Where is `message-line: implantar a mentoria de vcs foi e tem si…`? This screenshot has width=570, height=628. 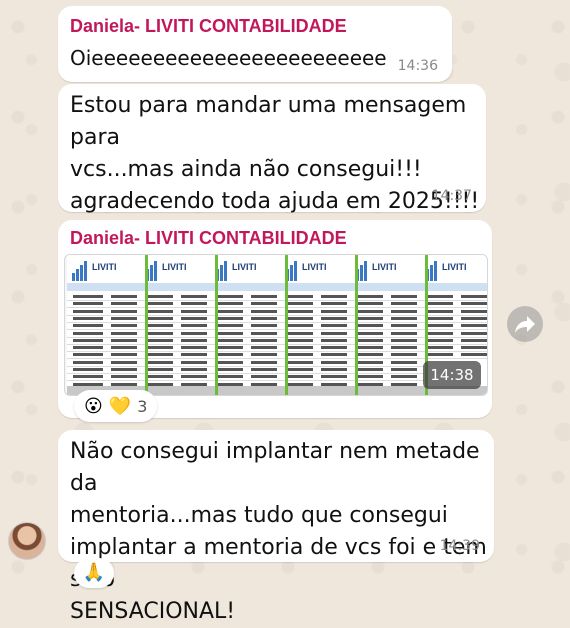
message-line: implantar a mentoria de vcs foi e tem si… is located at coordinates (278, 563).